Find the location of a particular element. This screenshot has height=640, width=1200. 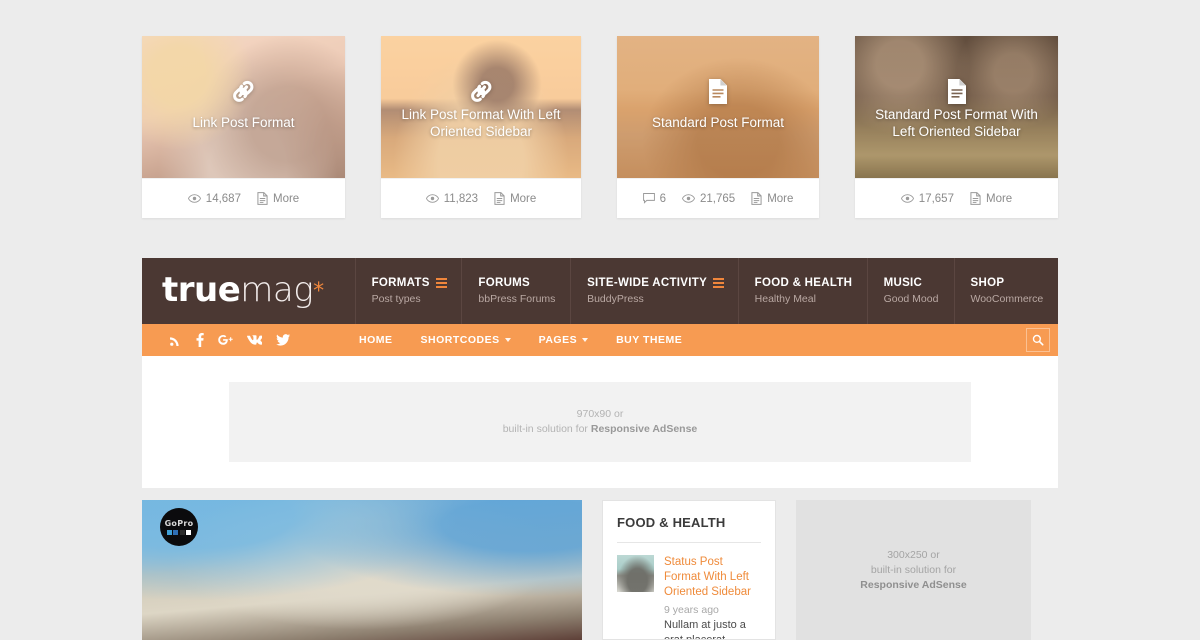

nav-subtitle: WooCommerce is located at coordinates (1007, 299).